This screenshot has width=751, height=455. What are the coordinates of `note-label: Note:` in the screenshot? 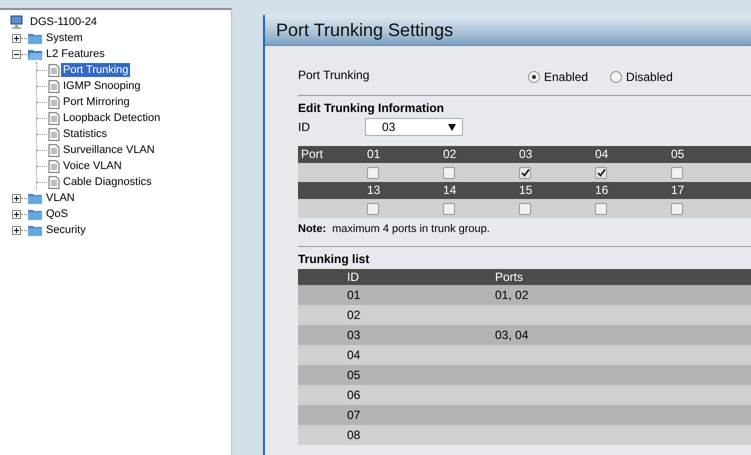 It's located at (312, 229).